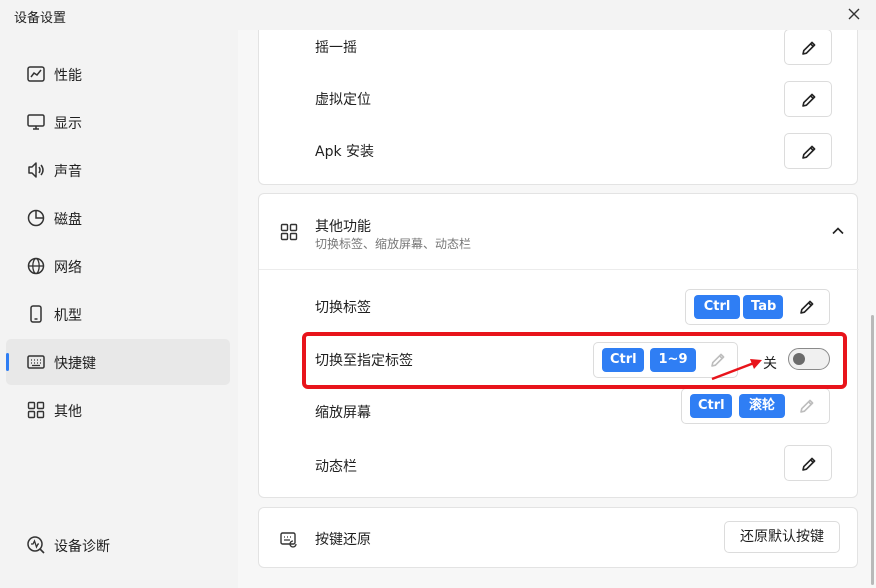 Image resolution: width=876 pixels, height=588 pixels. I want to click on sidebar-item-label: 其他, so click(68, 412).